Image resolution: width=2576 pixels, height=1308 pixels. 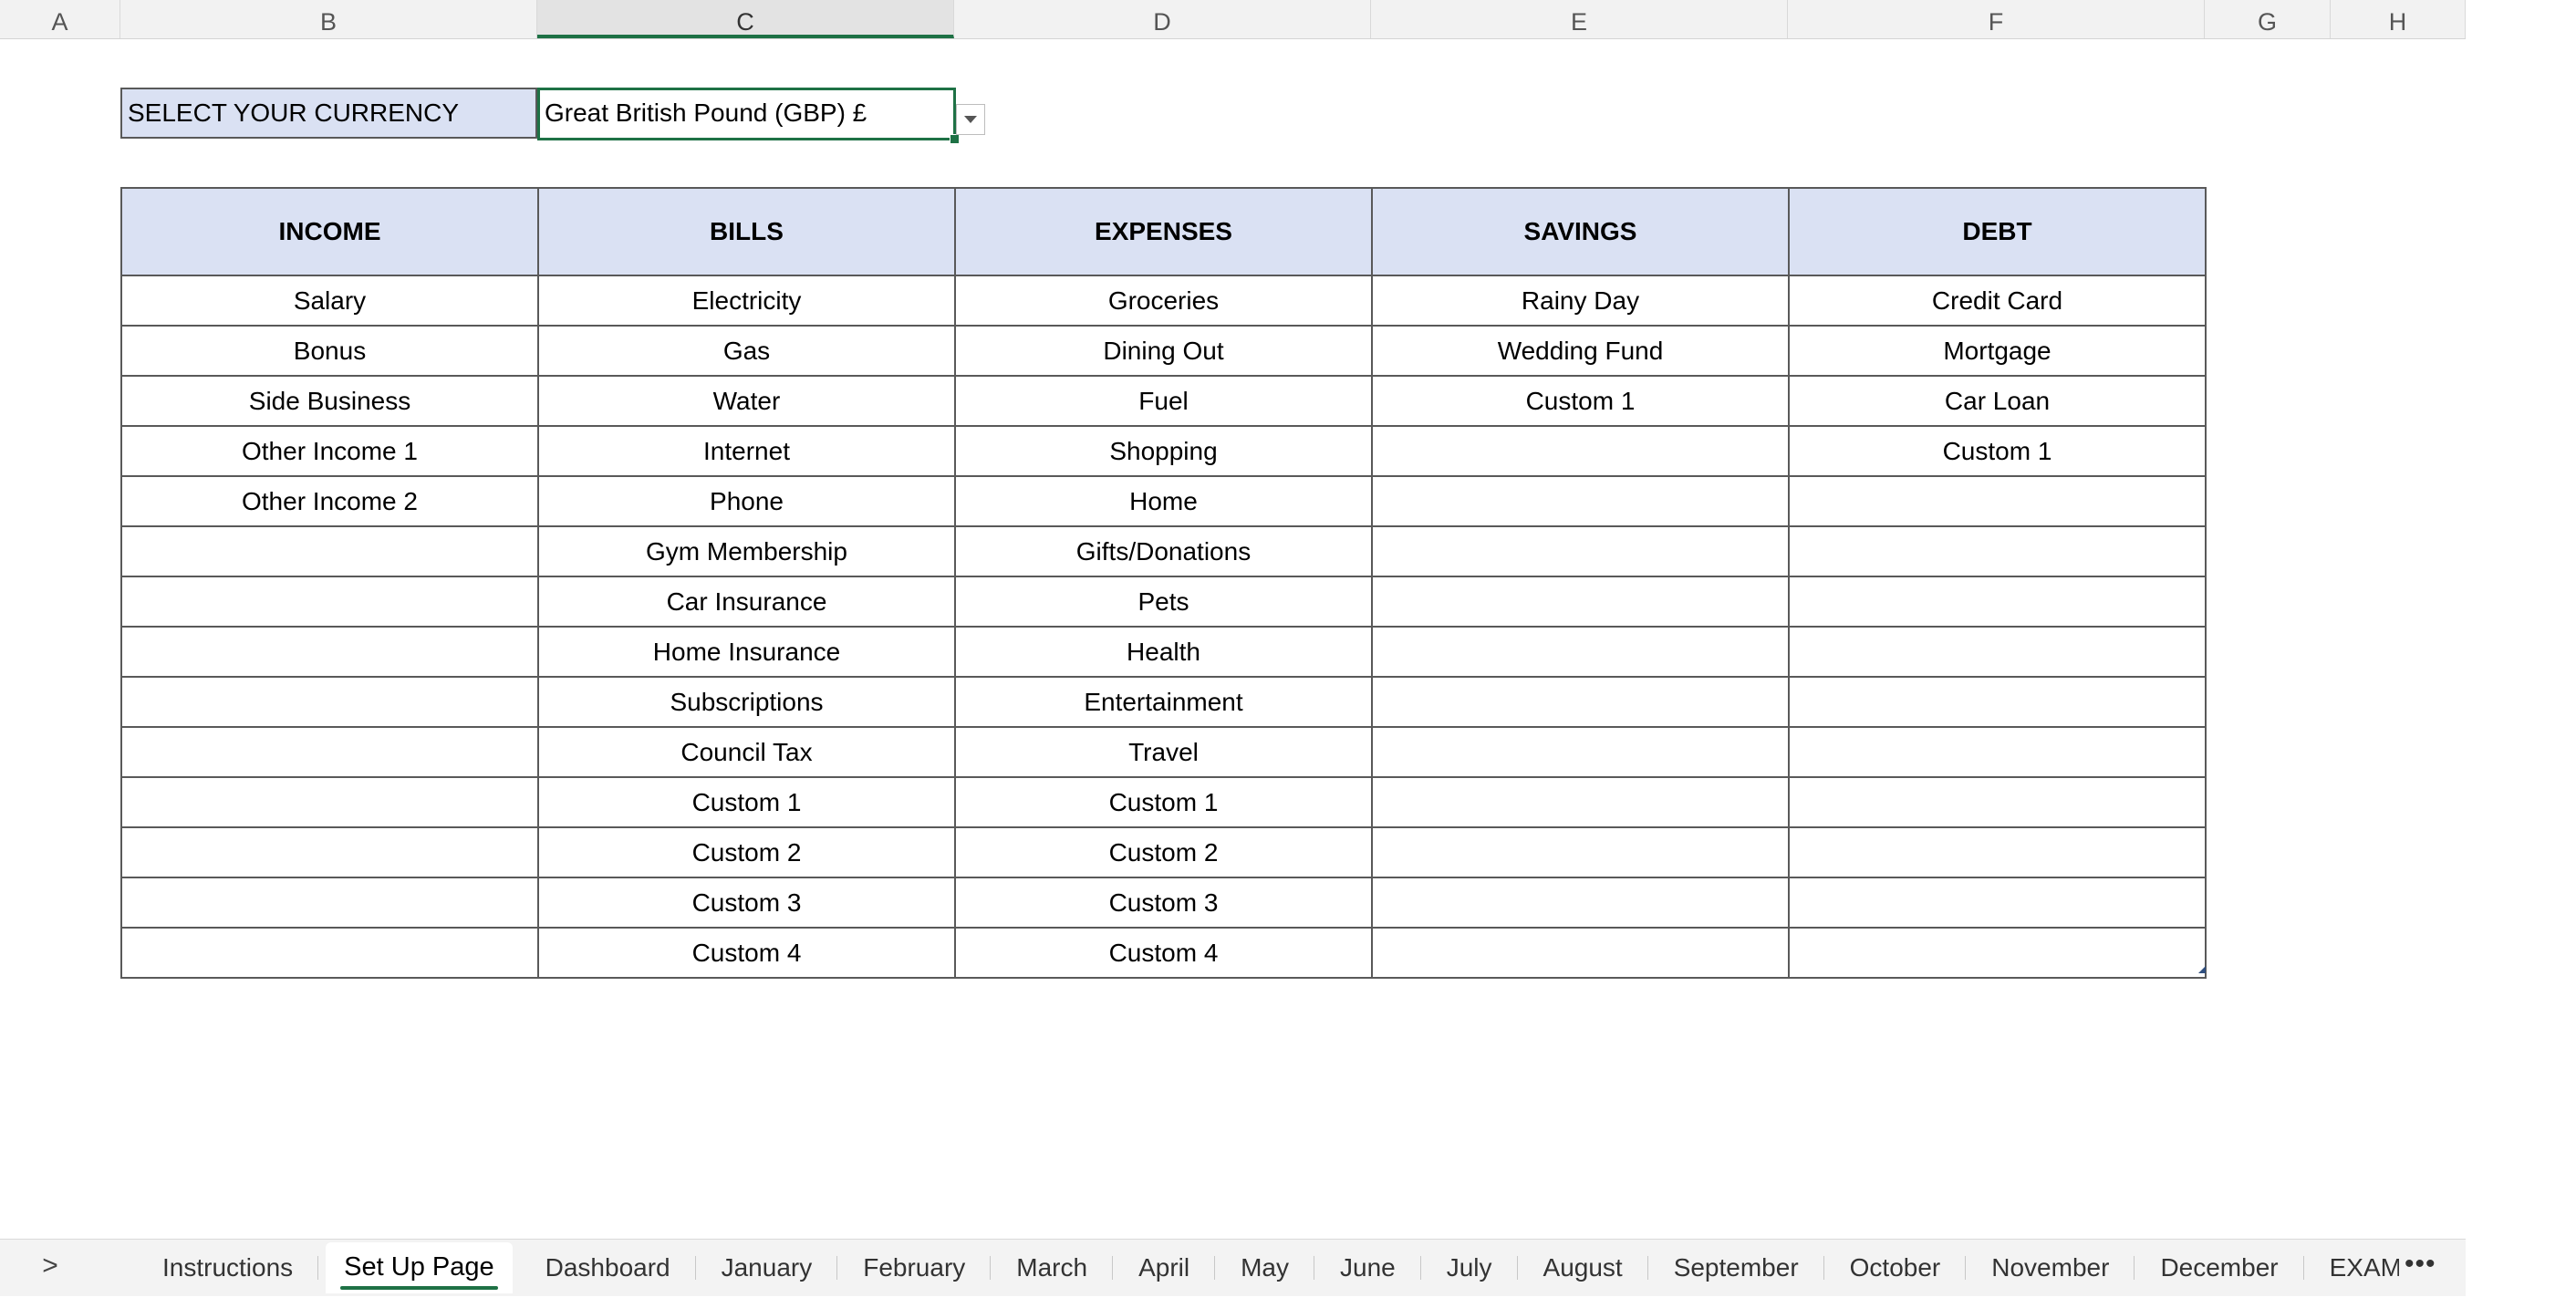 What do you see at coordinates (1165, 1268) in the screenshot?
I see `tab-april: April` at bounding box center [1165, 1268].